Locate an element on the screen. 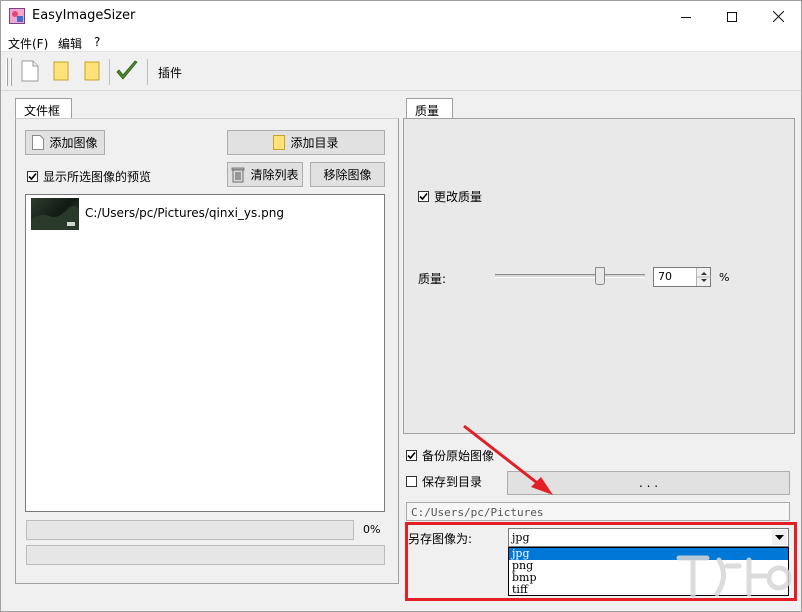 The width and height of the screenshot is (802, 612). remove-image-label: 移除图像 is located at coordinates (347, 175).